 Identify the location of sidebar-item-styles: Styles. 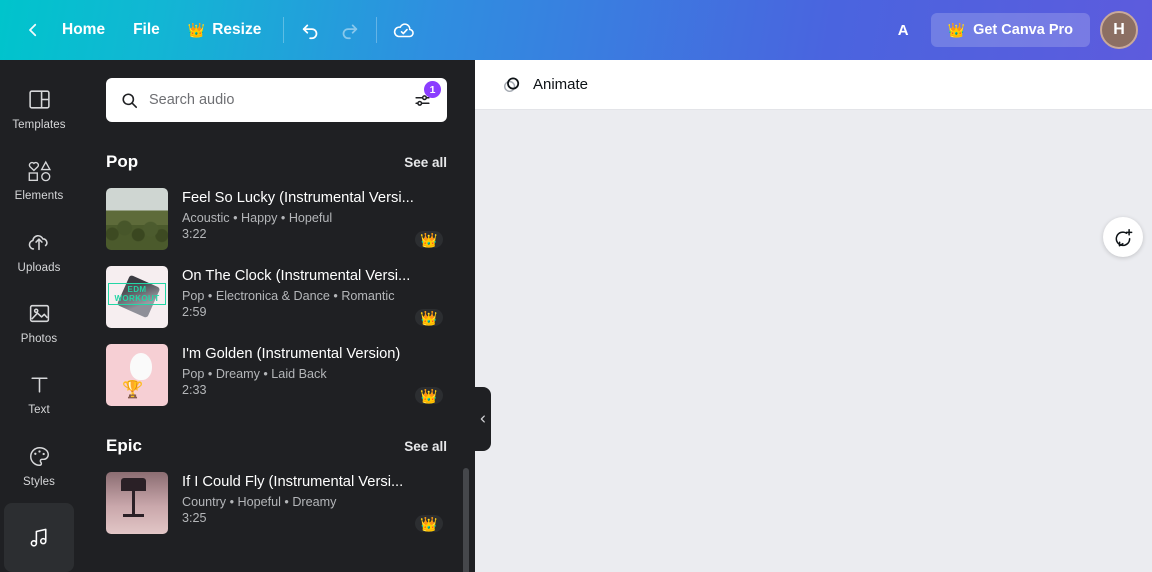
(39, 465).